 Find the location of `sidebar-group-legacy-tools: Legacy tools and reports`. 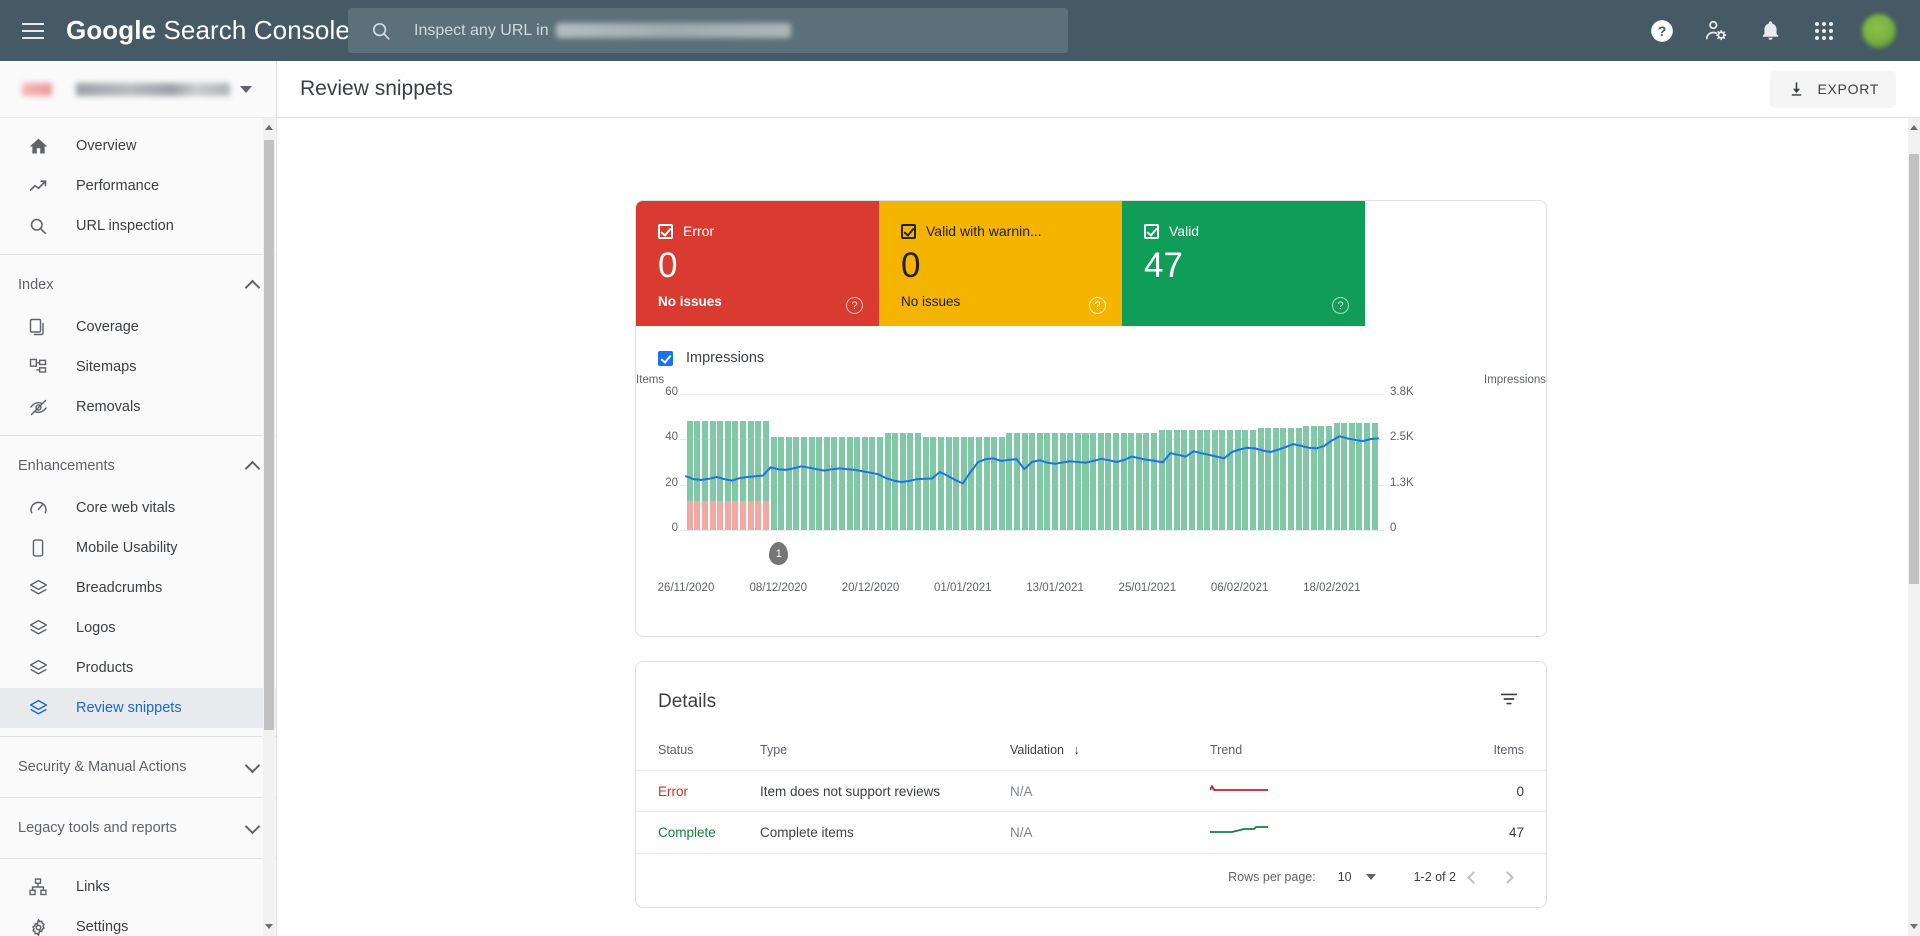

sidebar-group-legacy-tools: Legacy tools and reports is located at coordinates (138, 828).